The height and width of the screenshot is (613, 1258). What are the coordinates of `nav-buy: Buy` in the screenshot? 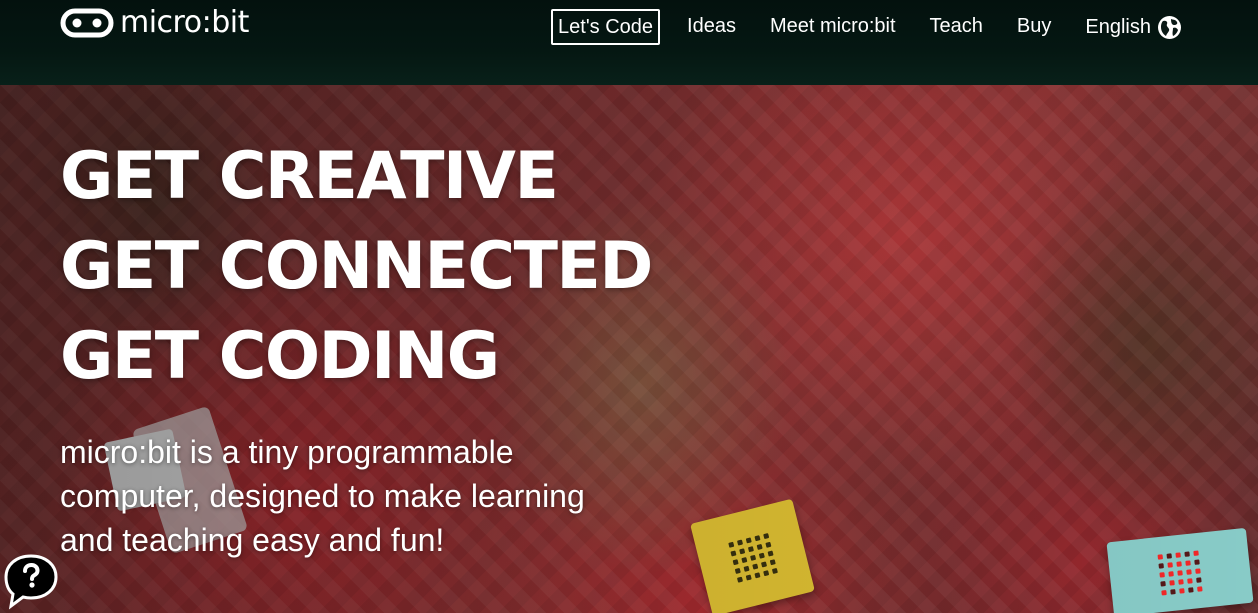 It's located at (1034, 27).